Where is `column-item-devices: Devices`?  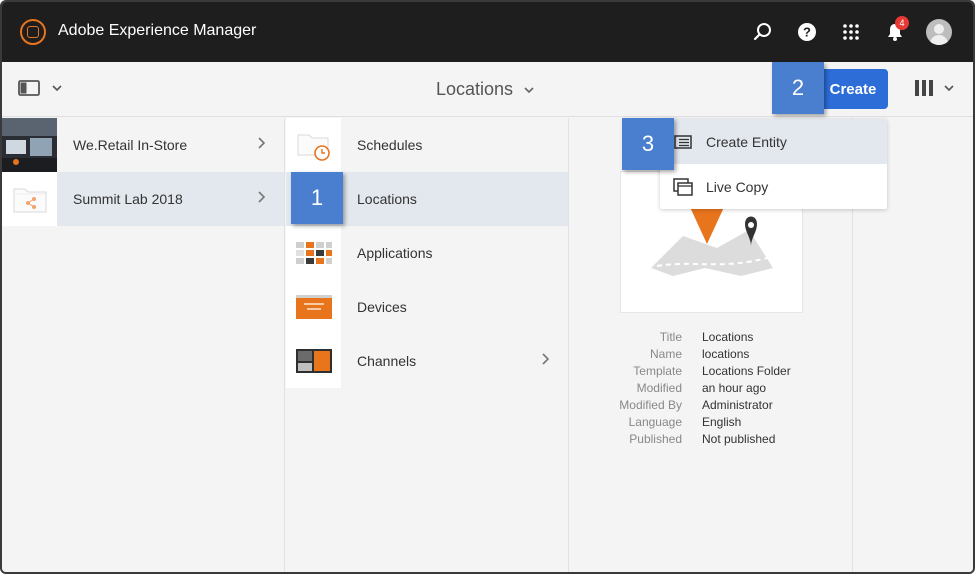 column-item-devices: Devices is located at coordinates (427, 307).